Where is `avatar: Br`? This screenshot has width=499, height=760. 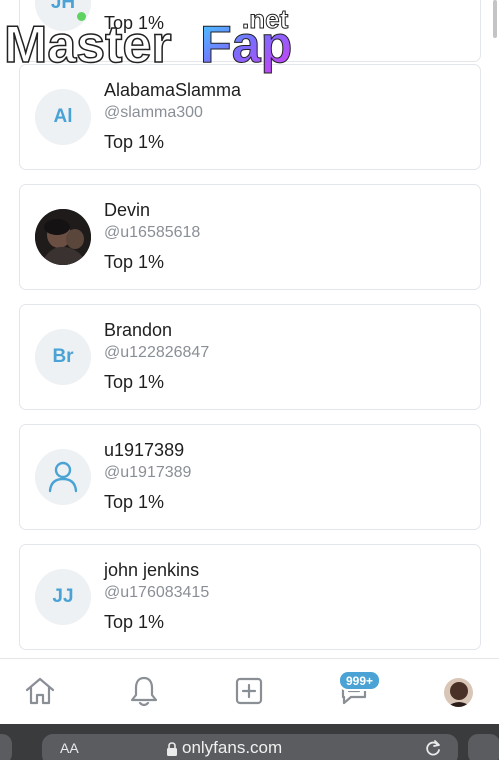
avatar: Br is located at coordinates (63, 357).